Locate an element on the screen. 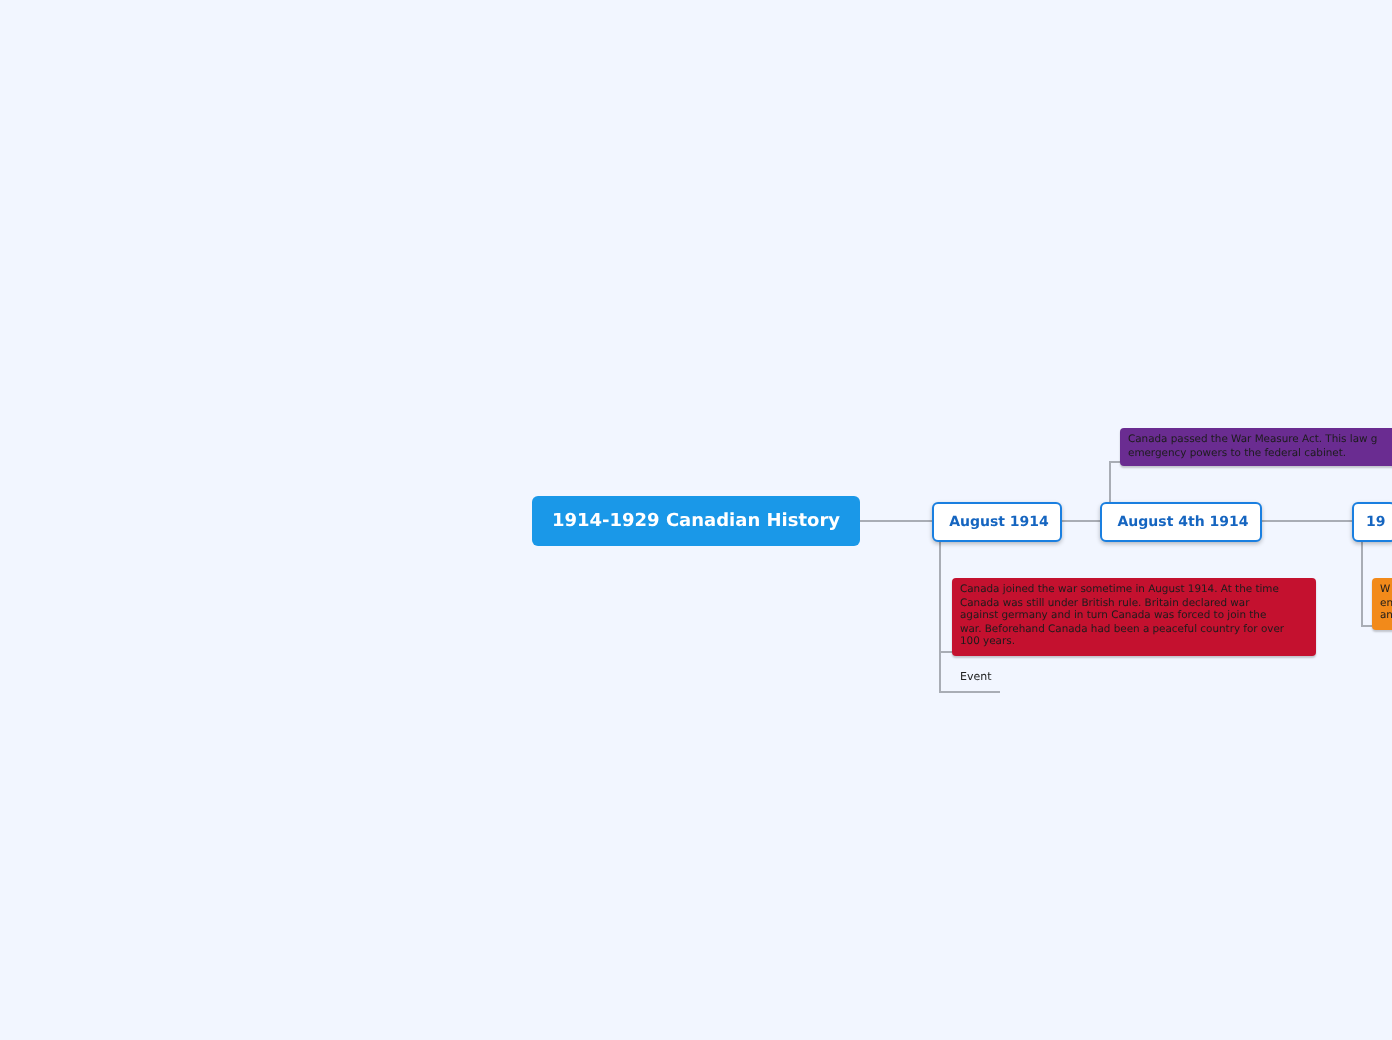  central-topic: 1914-1929 Canadian History is located at coordinates (696, 521).